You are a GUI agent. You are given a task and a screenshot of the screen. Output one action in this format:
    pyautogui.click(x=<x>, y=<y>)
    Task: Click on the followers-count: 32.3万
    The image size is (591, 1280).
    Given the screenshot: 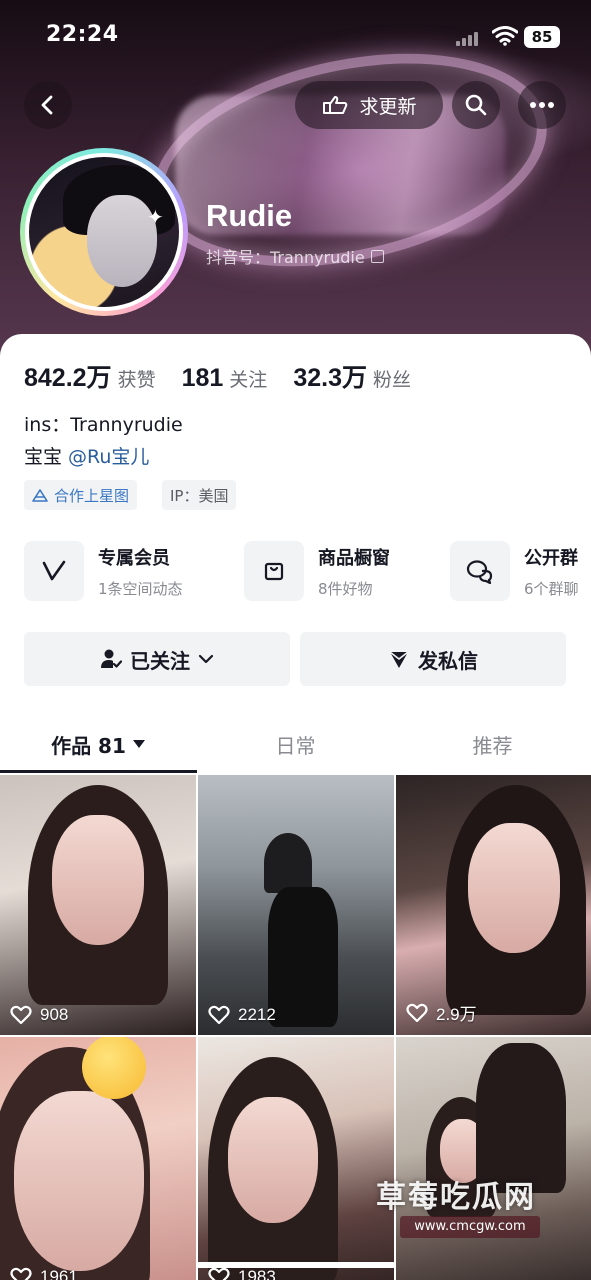 What is the action you would take?
    pyautogui.click(x=330, y=376)
    